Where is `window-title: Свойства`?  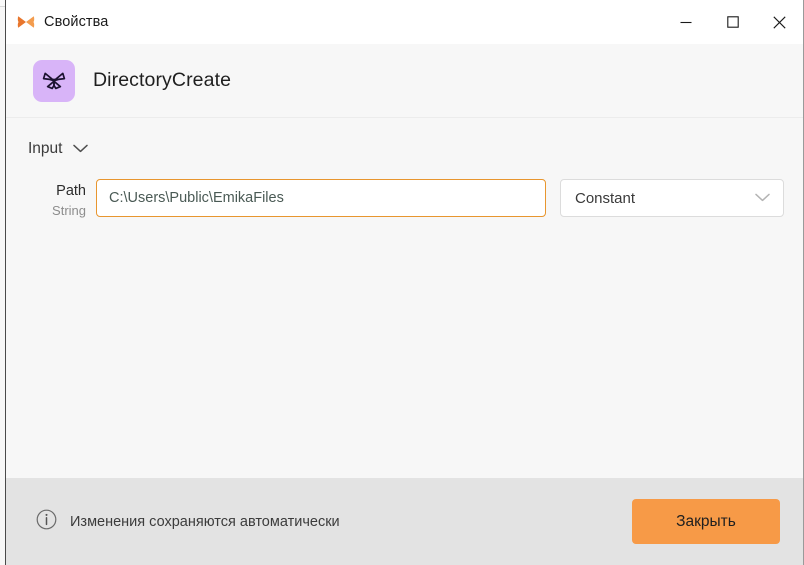
window-title: Свойства is located at coordinates (76, 22).